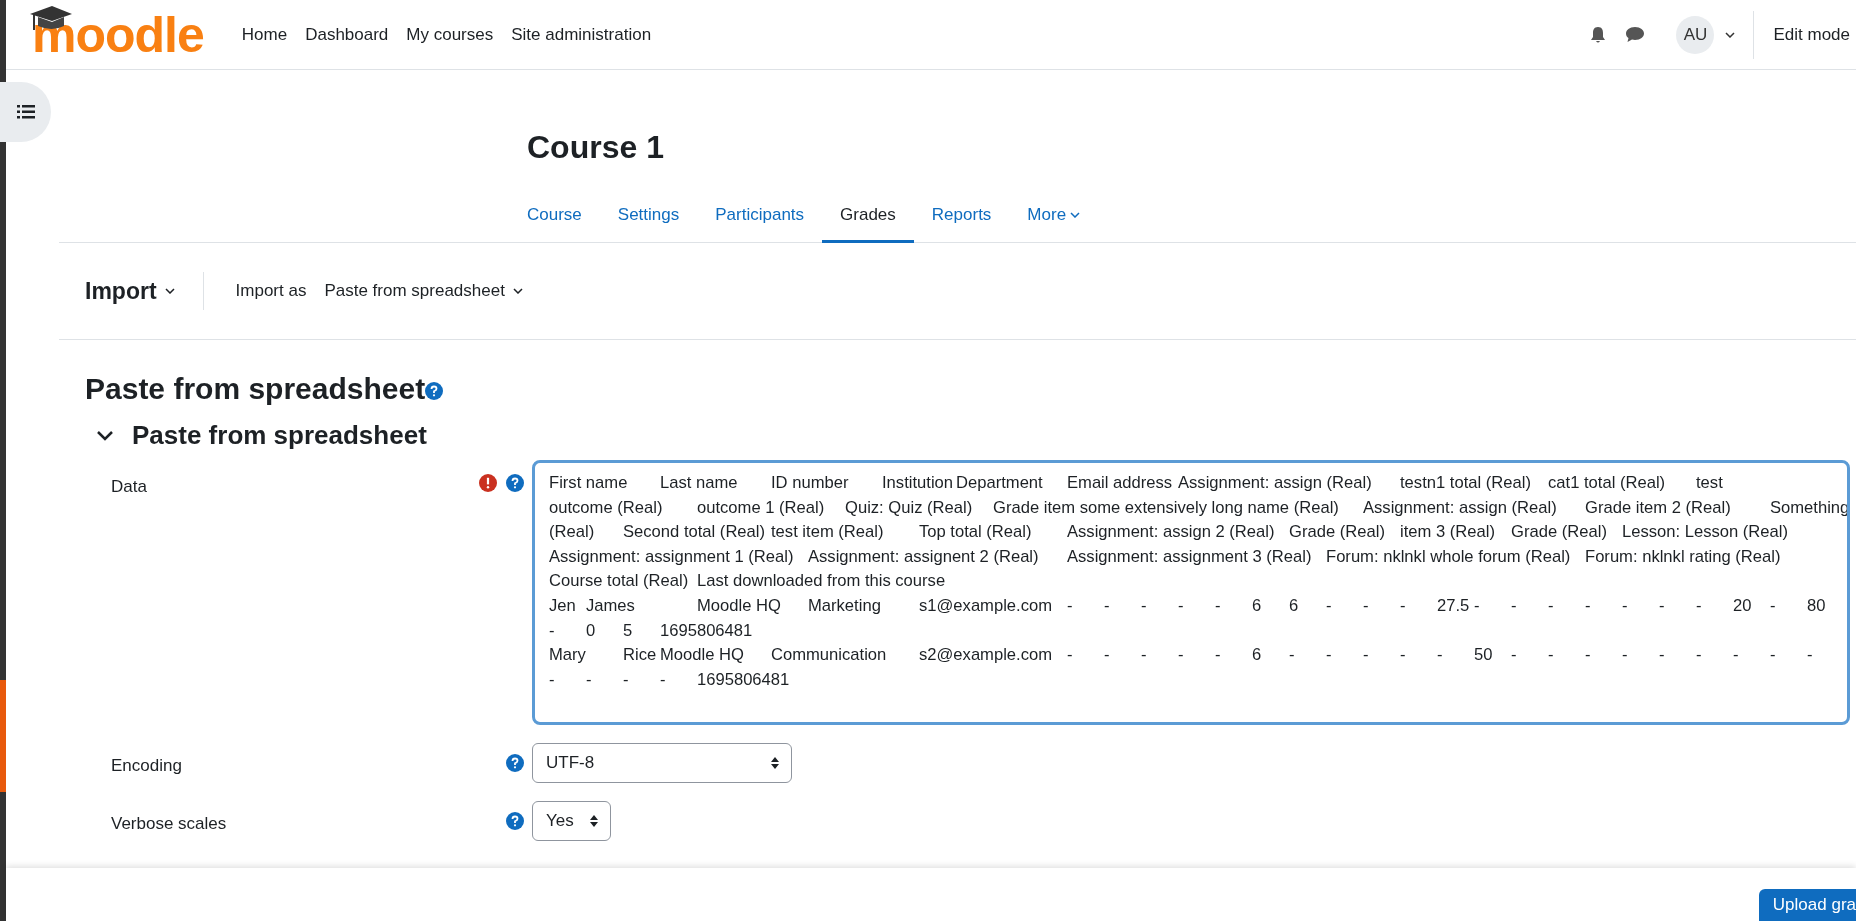 The width and height of the screenshot is (1856, 921). I want to click on edit-mode-label: Edit mode, so click(1814, 34).